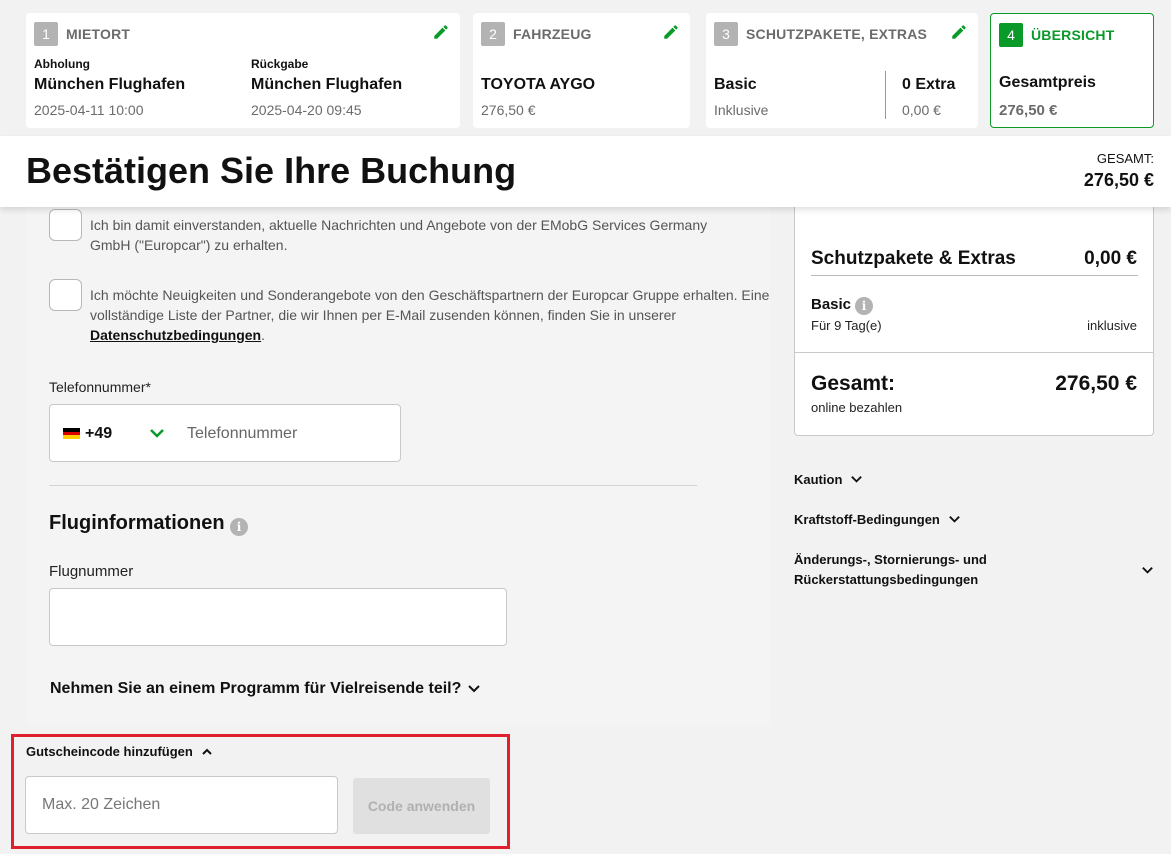 The image size is (1171, 854). Describe the element at coordinates (110, 84) in the screenshot. I see `pickup-location: München Flughafen` at that location.